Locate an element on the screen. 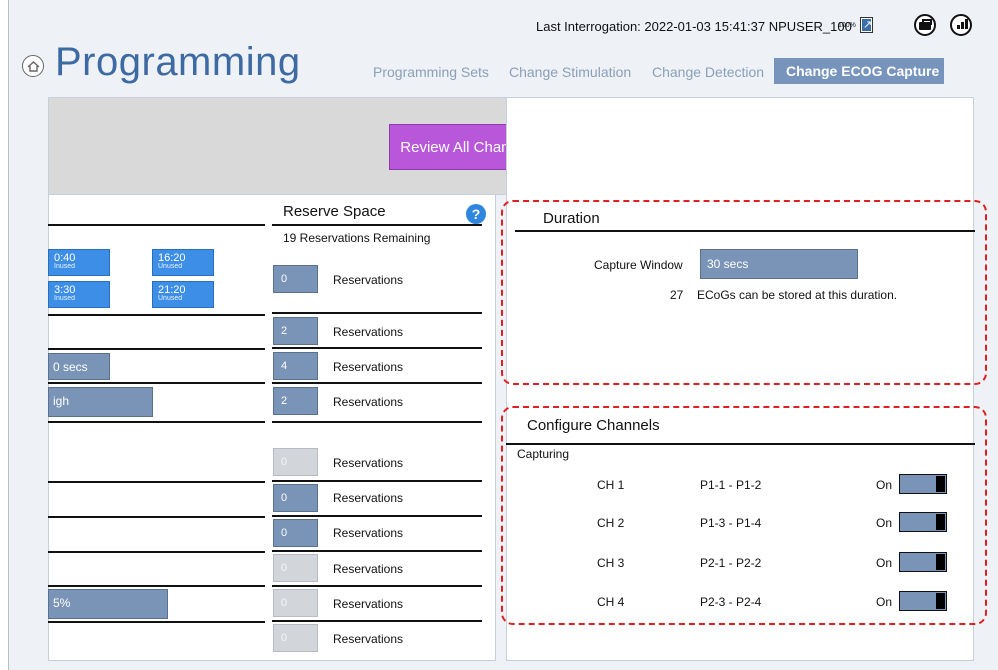  reservations-remaining: 19 Reservations Remaining is located at coordinates (357, 238).